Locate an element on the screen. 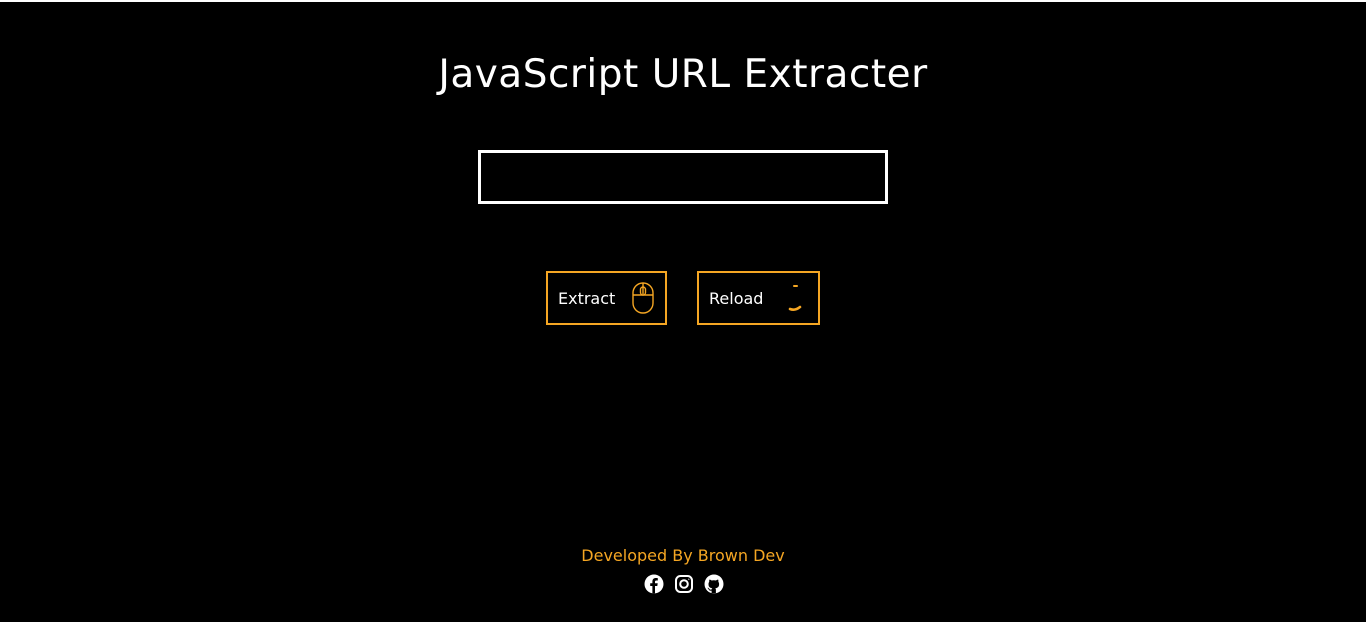  developer-credit: Developed By Brown Dev is located at coordinates (683, 555).